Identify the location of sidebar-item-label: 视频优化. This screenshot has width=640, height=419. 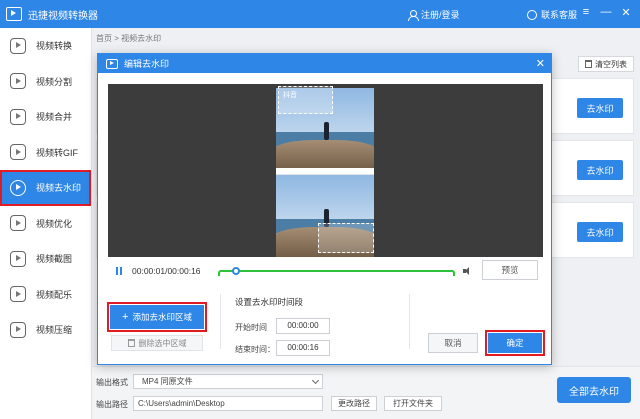
(54, 223).